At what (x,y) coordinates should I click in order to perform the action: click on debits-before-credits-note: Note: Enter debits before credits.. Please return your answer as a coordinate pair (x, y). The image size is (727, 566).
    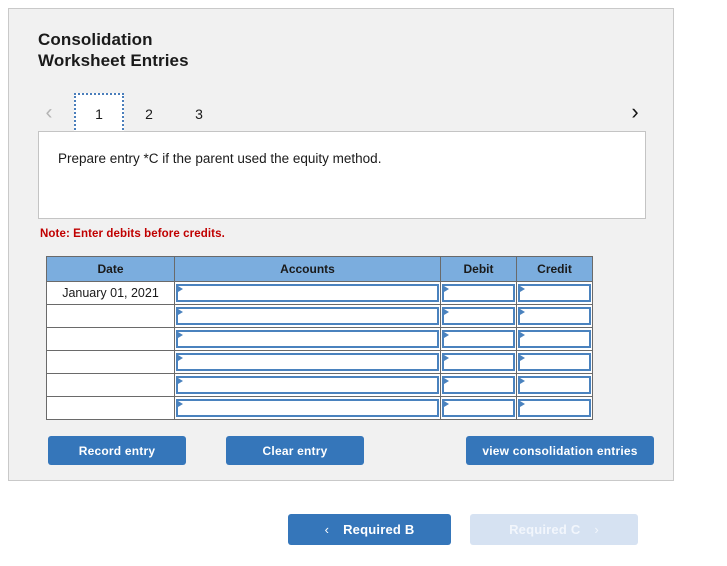
    Looking at the image, I should click on (132, 234).